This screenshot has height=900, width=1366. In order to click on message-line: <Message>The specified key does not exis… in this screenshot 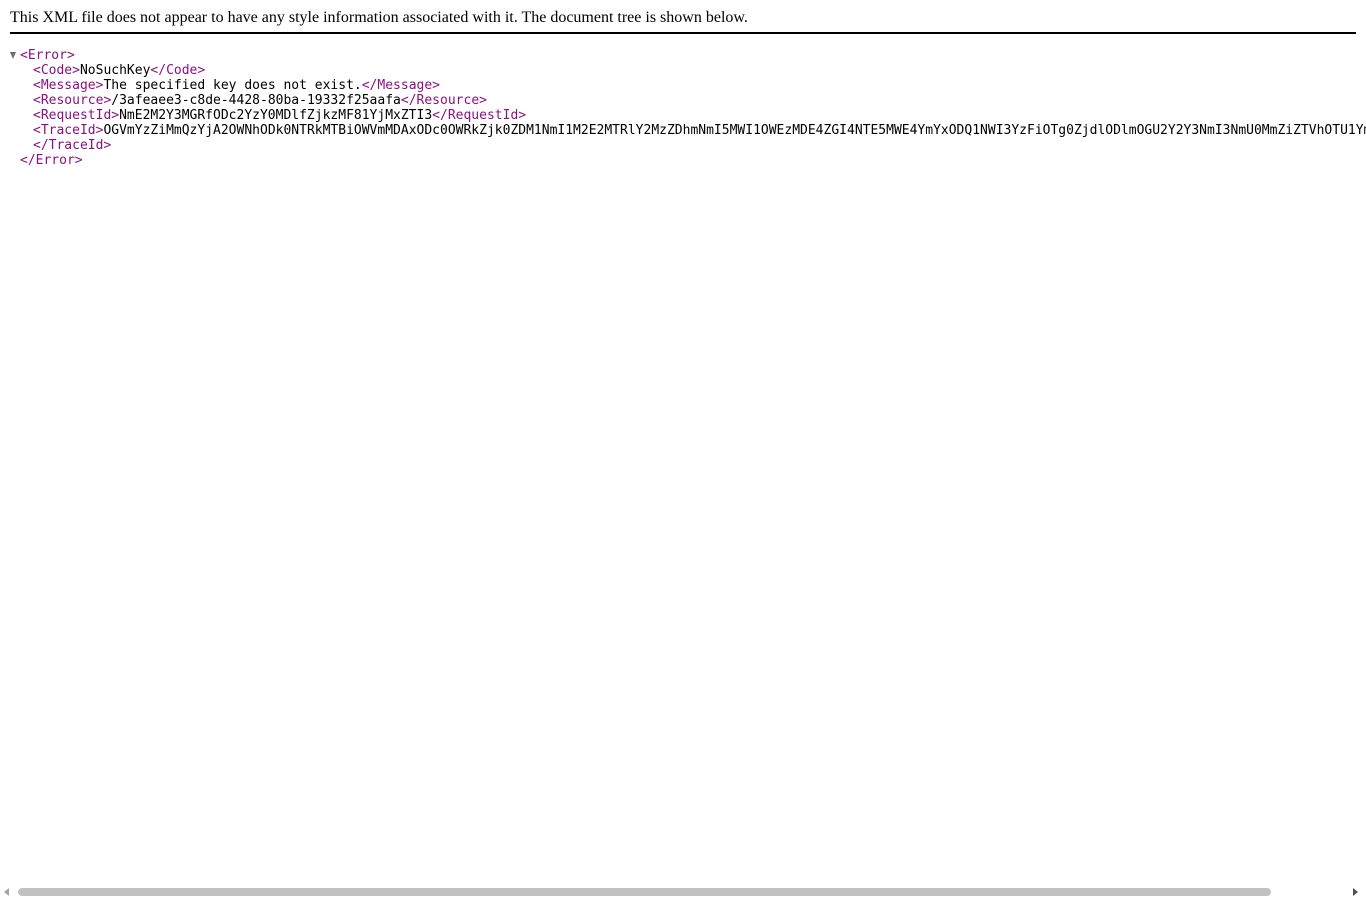, I will do `click(683, 85)`.